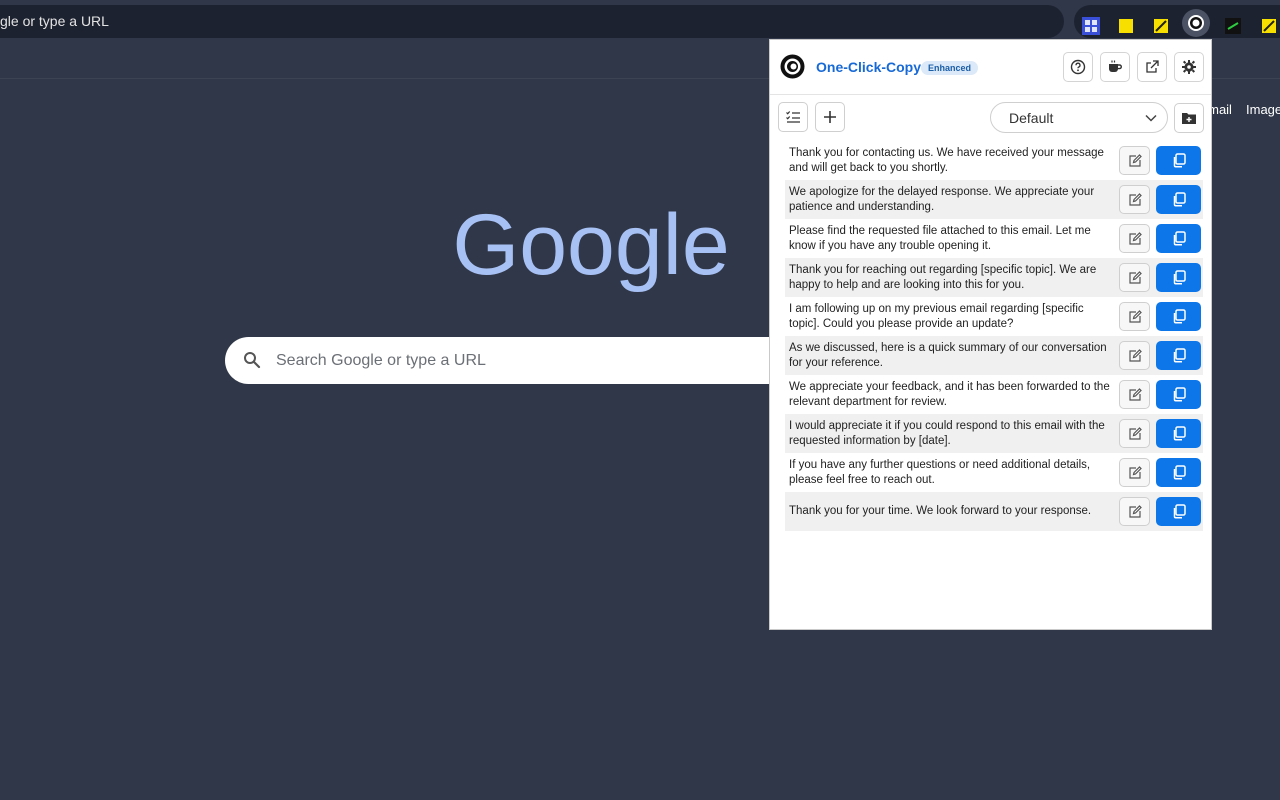  I want to click on checklist-button, so click(793, 117).